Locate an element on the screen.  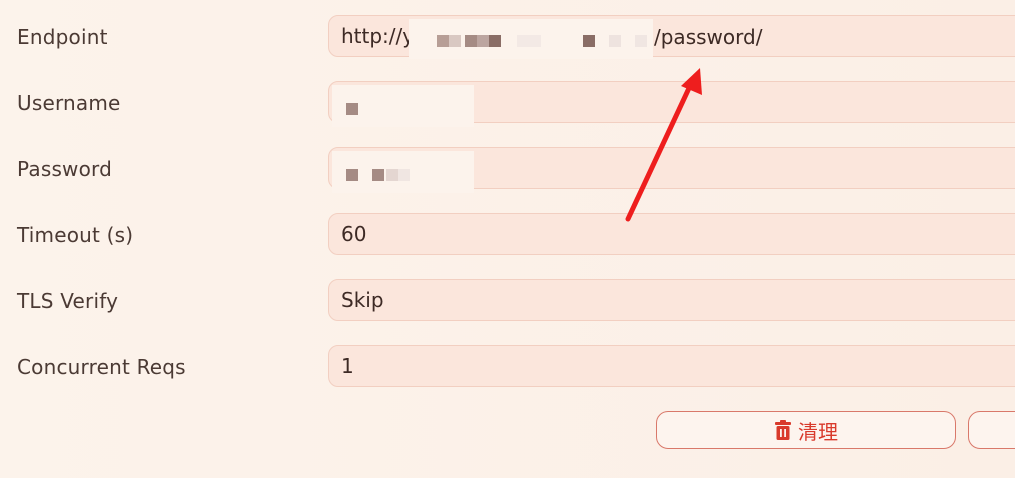
tls-verify-label: TLS Verify is located at coordinates (68, 301).